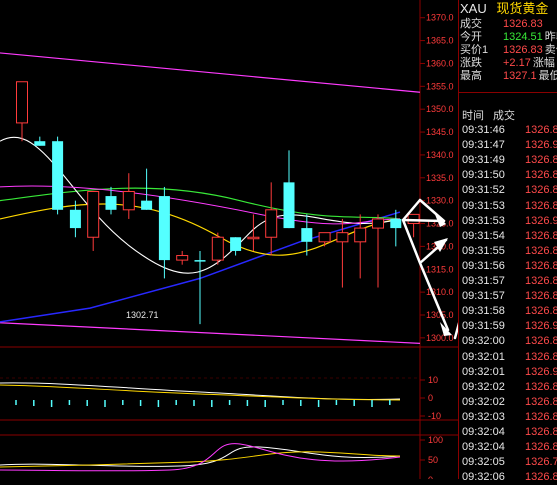 The height and width of the screenshot is (485, 557). I want to click on quote-row-bid: 买价11326.83卖价, so click(508, 50).